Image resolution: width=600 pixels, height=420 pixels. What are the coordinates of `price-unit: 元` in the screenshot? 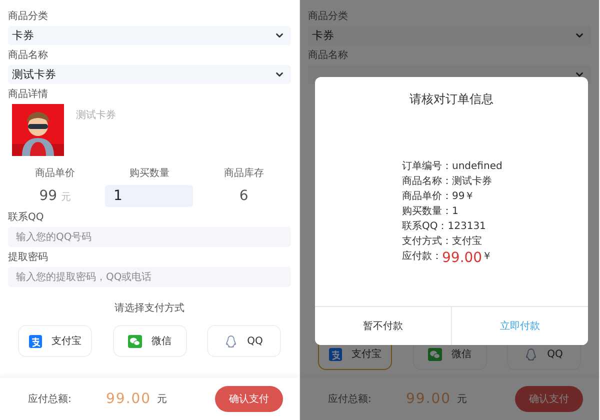 It's located at (66, 197).